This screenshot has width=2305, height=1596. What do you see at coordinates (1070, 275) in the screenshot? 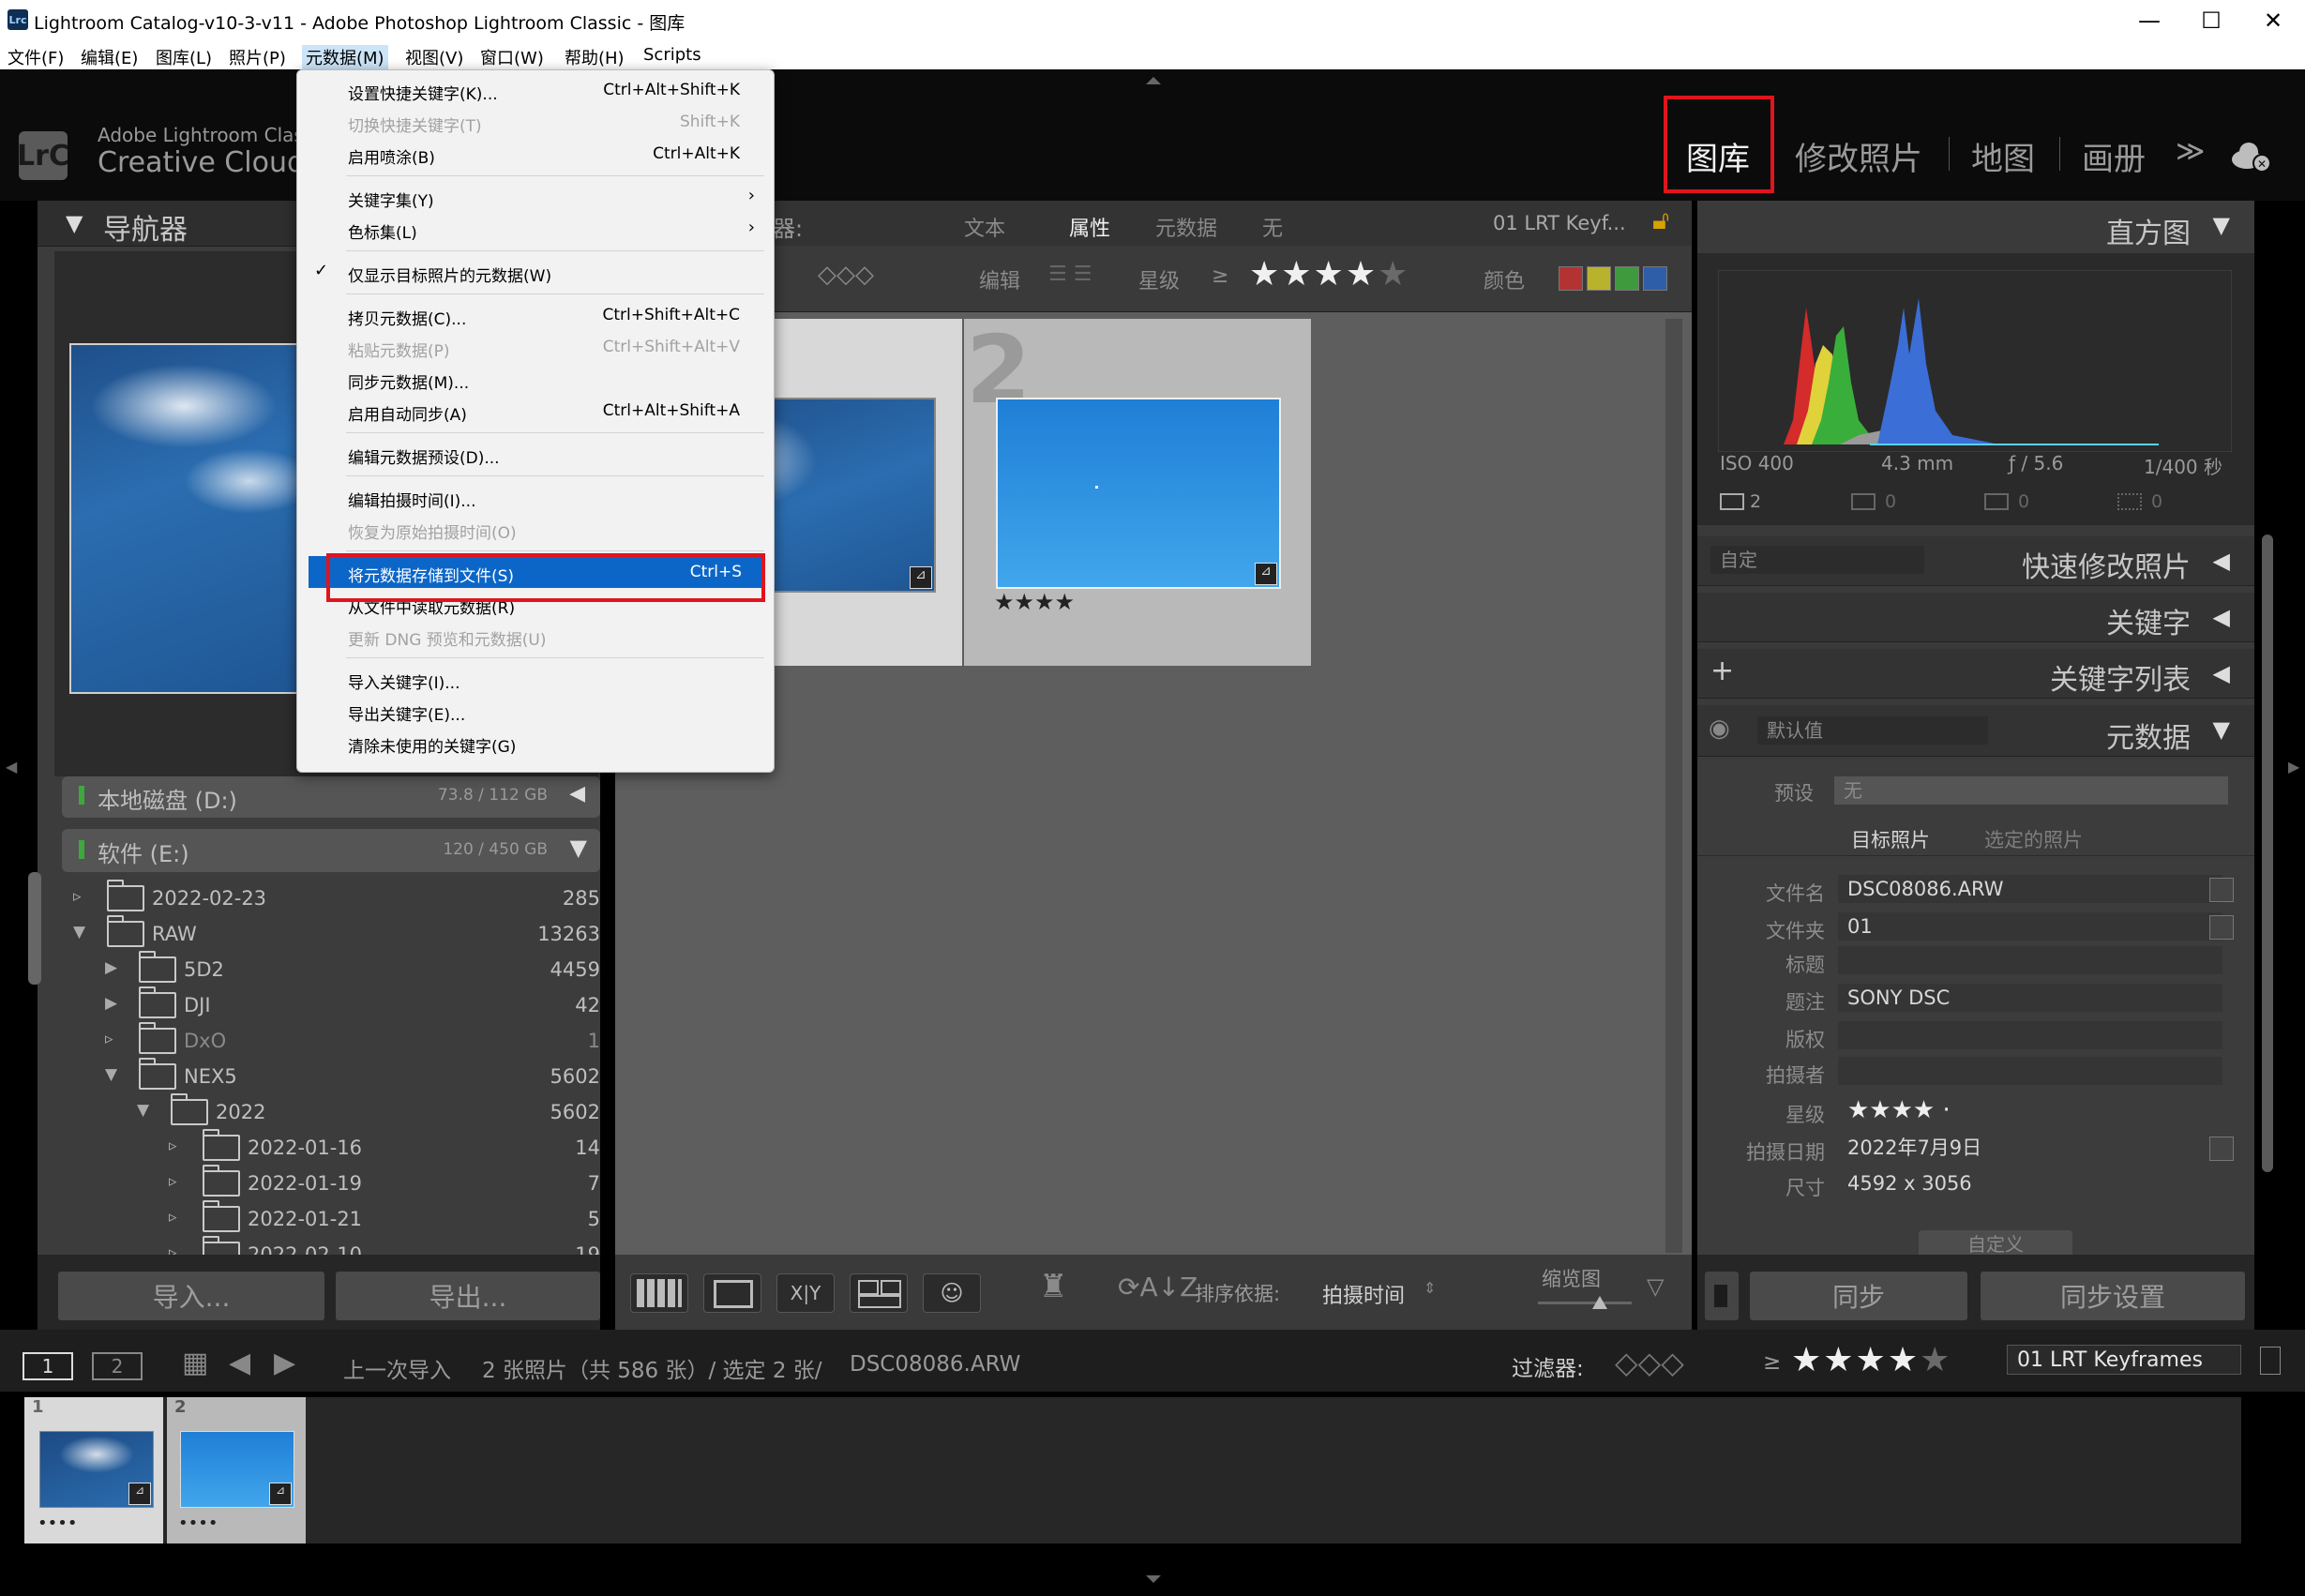
I see `edit-status-icons: ☰ ☰` at bounding box center [1070, 275].